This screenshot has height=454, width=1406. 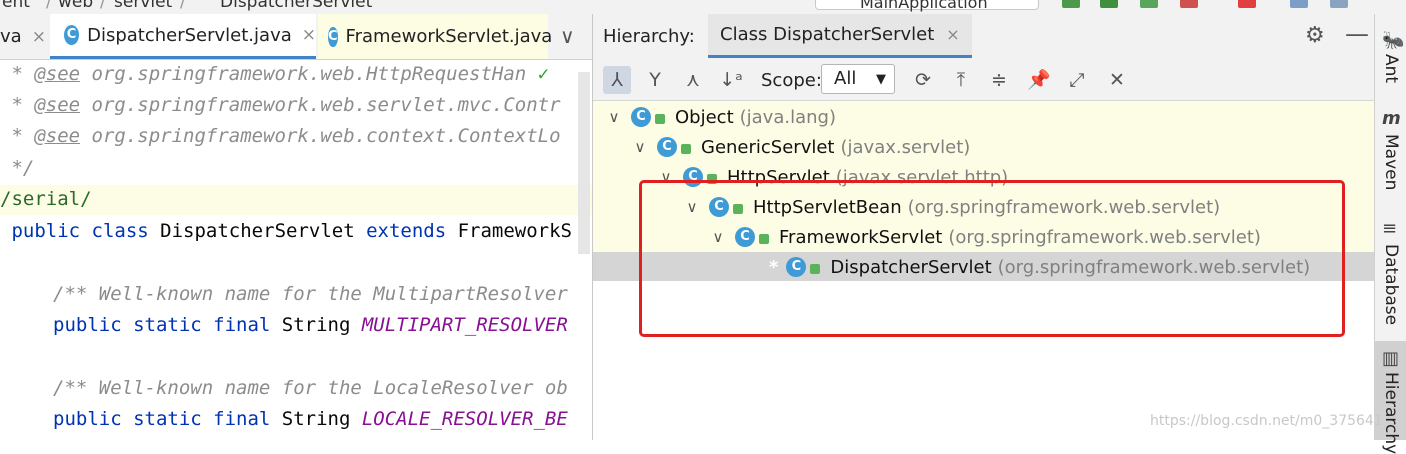 I want to click on package-name: (javax.servlet), so click(x=905, y=147).